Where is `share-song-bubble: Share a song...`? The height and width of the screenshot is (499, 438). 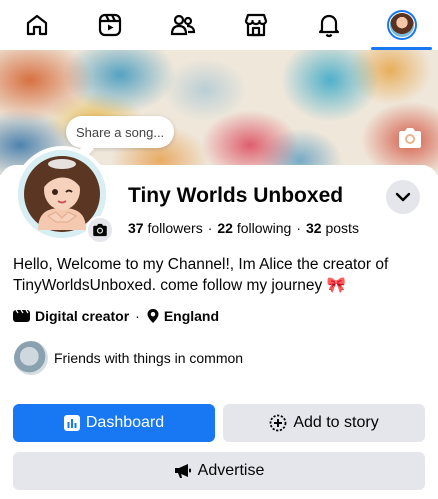
share-song-bubble: Share a song... is located at coordinates (120, 132).